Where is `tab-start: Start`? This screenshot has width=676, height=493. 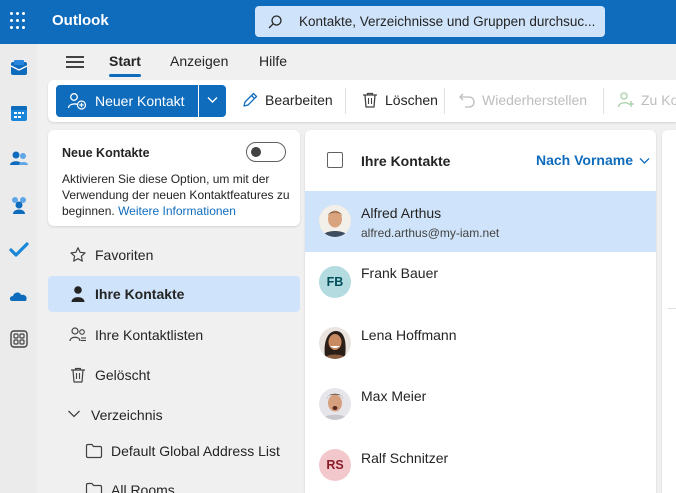 tab-start: Start is located at coordinates (125, 65).